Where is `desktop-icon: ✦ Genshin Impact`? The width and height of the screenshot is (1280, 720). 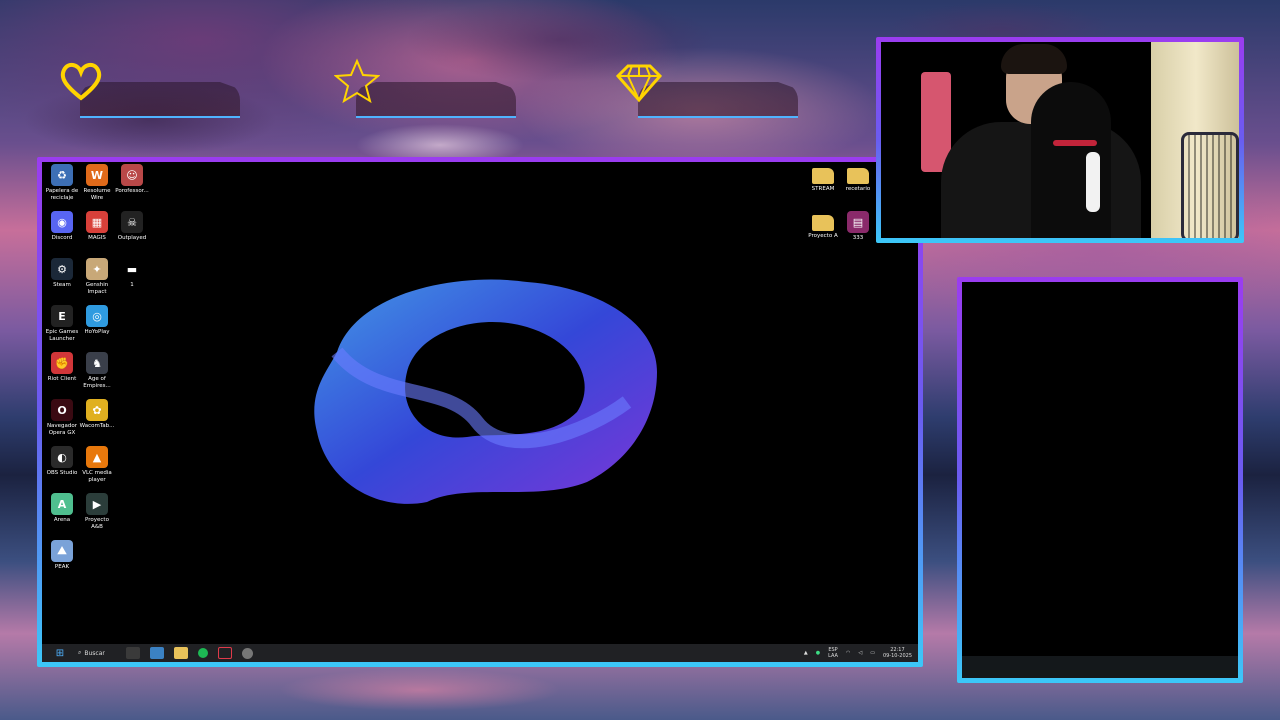 desktop-icon: ✦ Genshin Impact is located at coordinates (97, 277).